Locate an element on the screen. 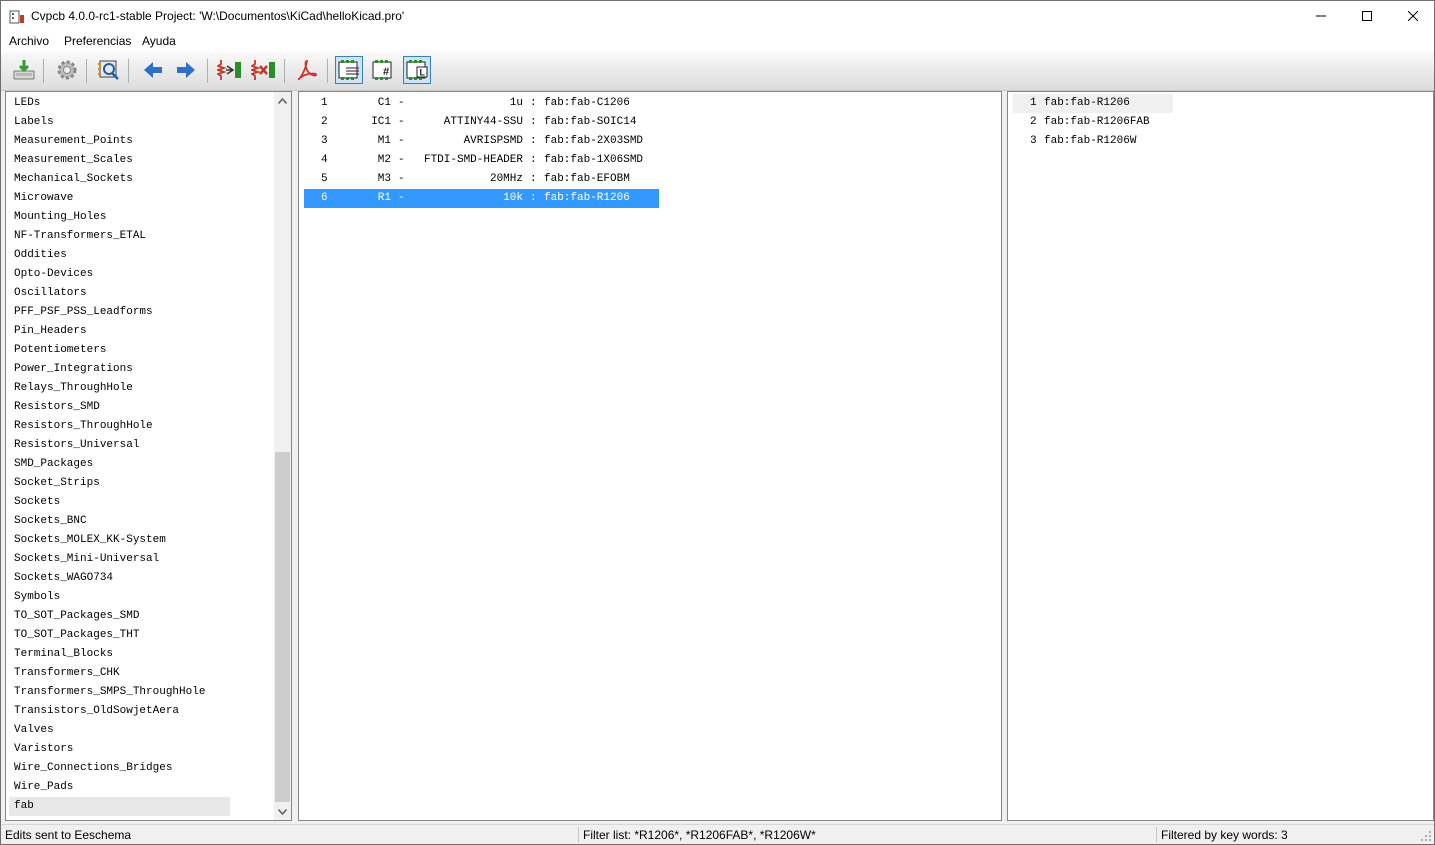 Image resolution: width=1435 pixels, height=845 pixels. auto-associate-button is located at coordinates (230, 70).